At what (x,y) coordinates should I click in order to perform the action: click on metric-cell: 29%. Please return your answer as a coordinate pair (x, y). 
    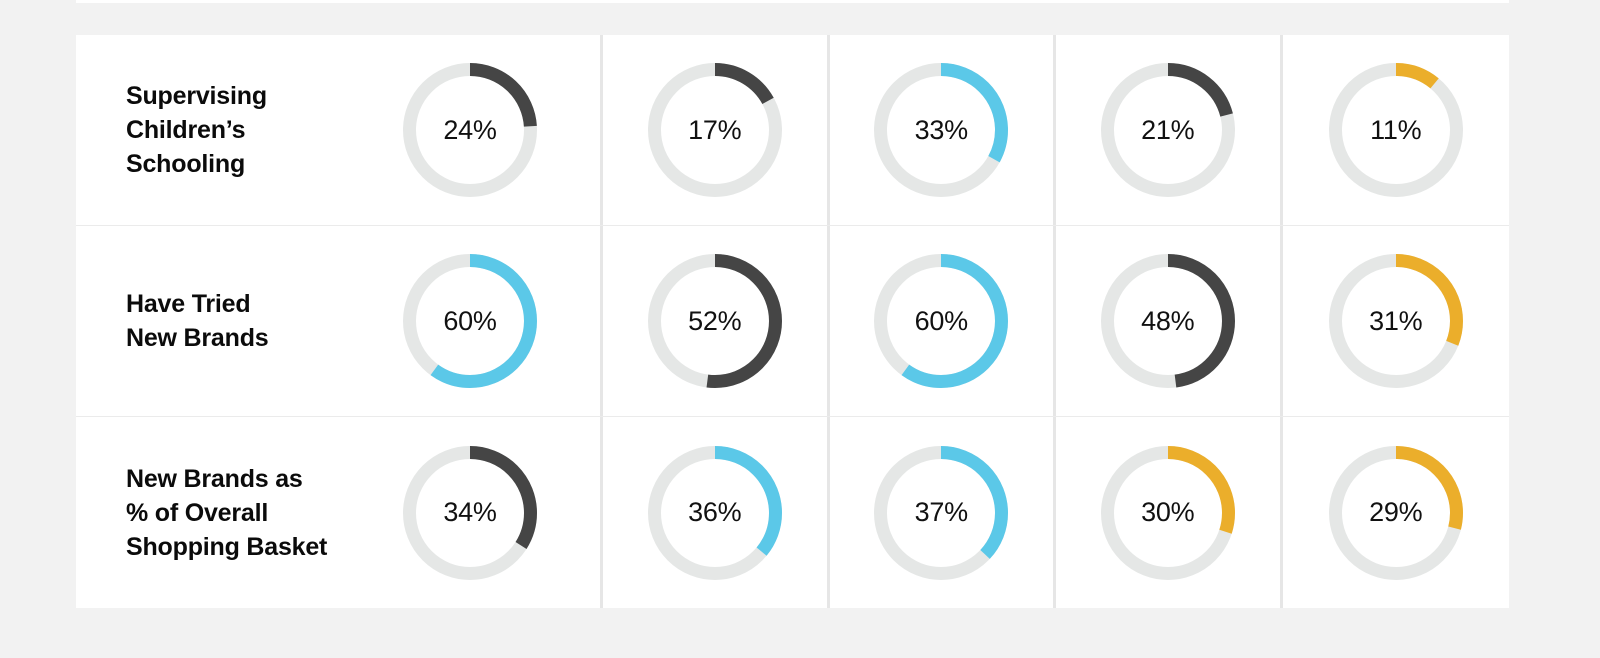
    Looking at the image, I should click on (1396, 512).